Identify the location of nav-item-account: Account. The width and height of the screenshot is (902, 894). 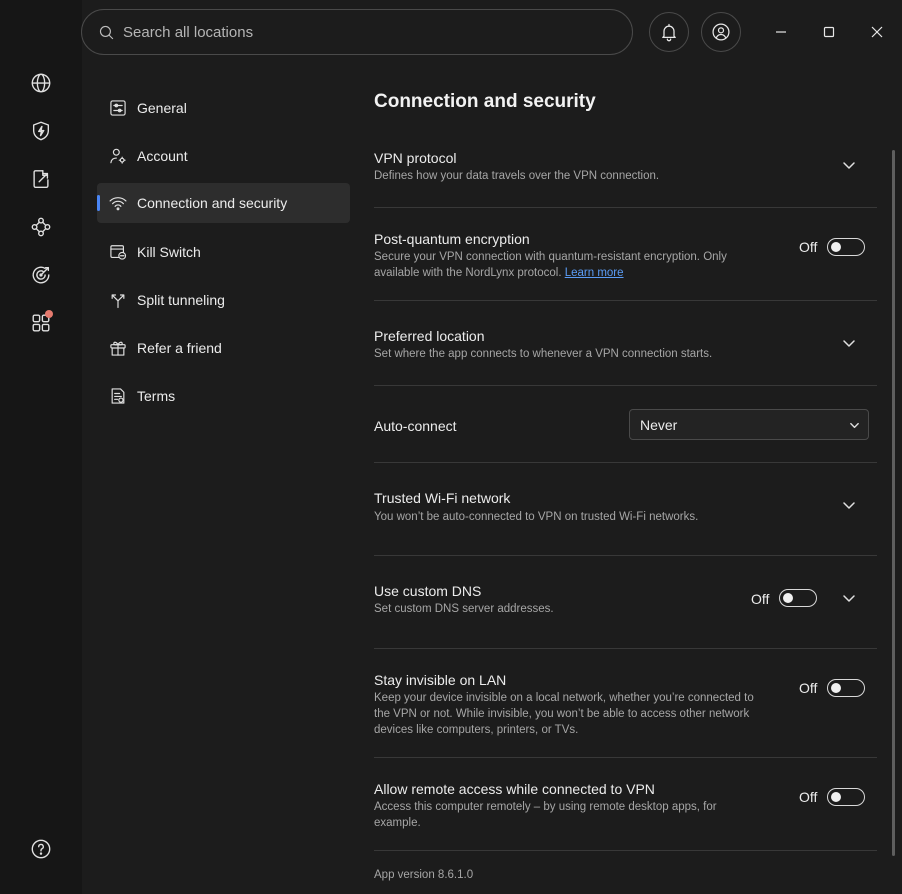
(223, 156).